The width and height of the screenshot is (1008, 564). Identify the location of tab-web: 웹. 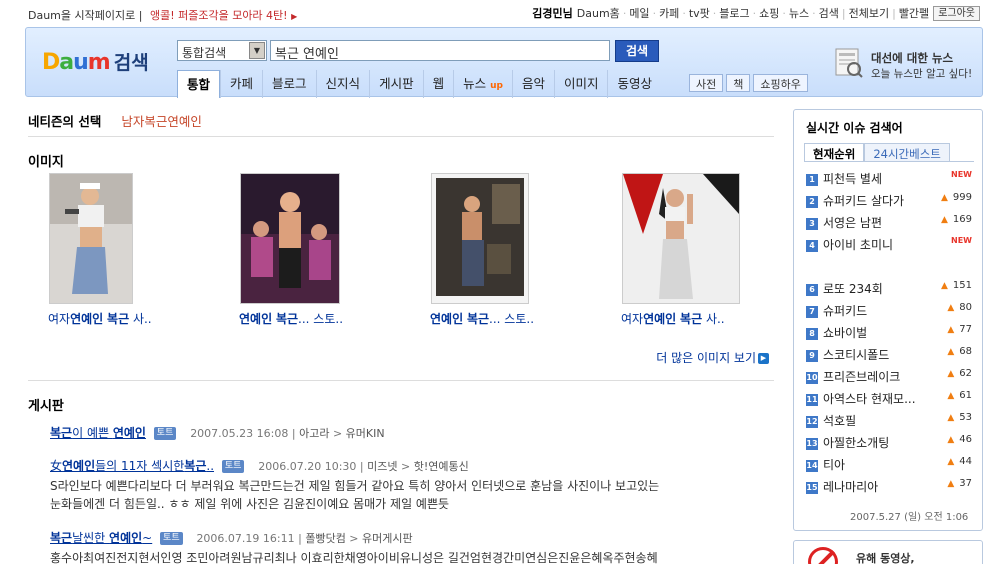
(438, 84).